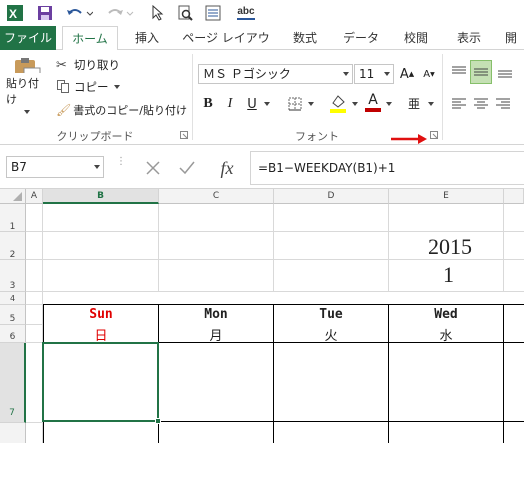 The width and height of the screenshot is (524, 483). I want to click on grow-font-button: A ▲, so click(407, 74).